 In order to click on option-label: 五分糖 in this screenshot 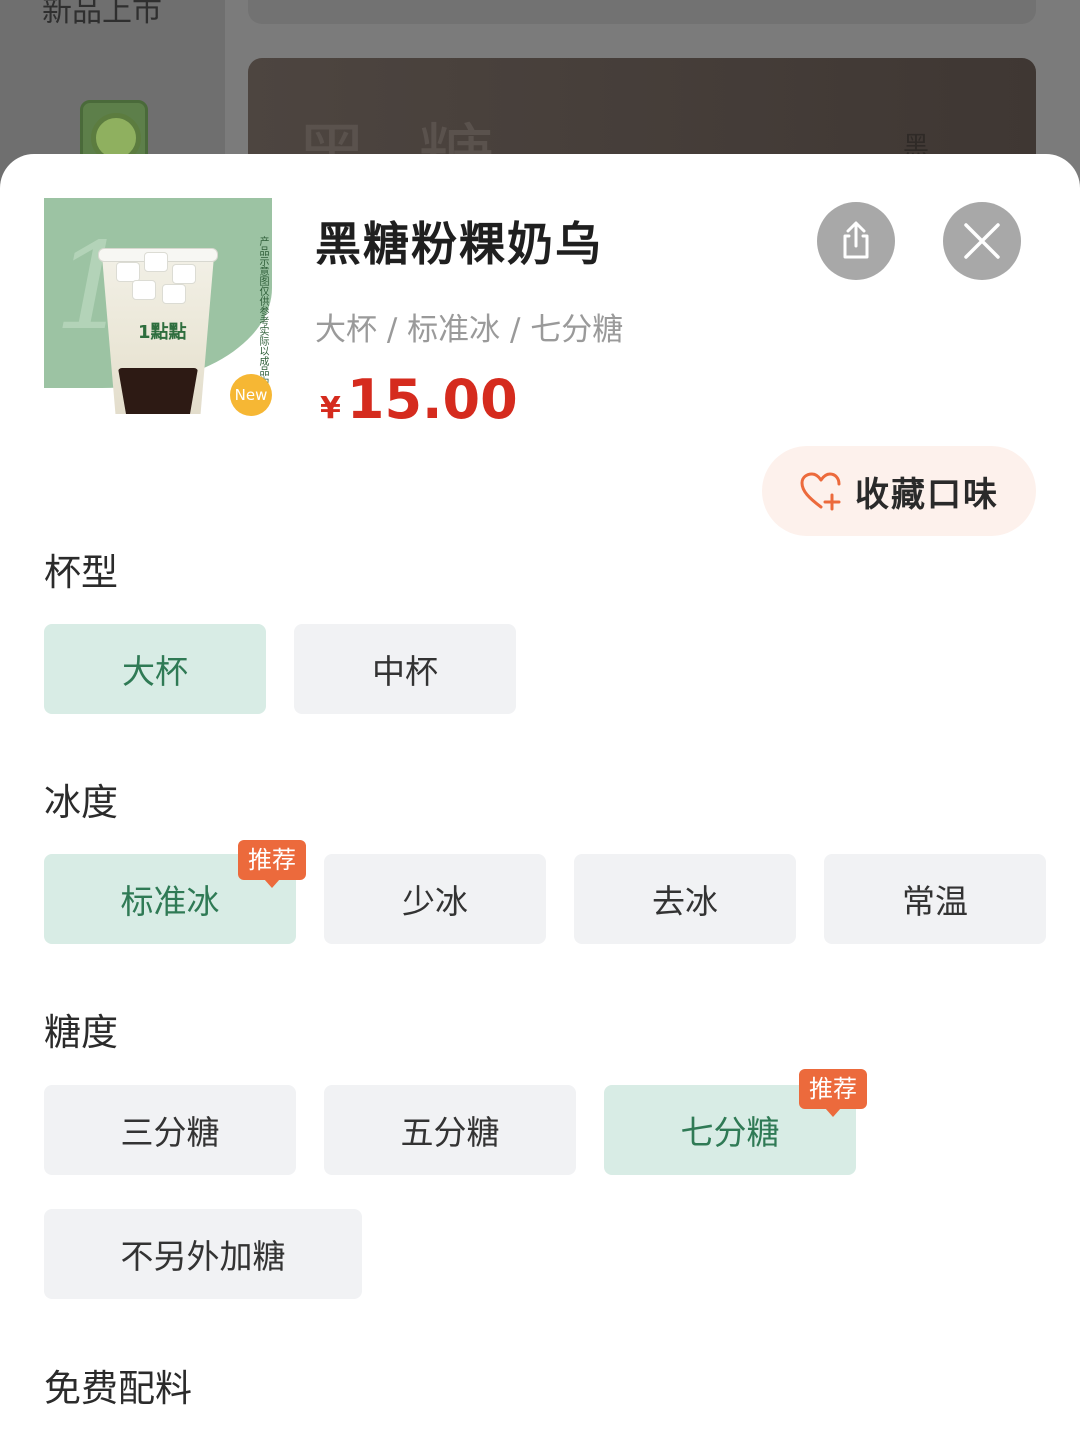, I will do `click(450, 1132)`.